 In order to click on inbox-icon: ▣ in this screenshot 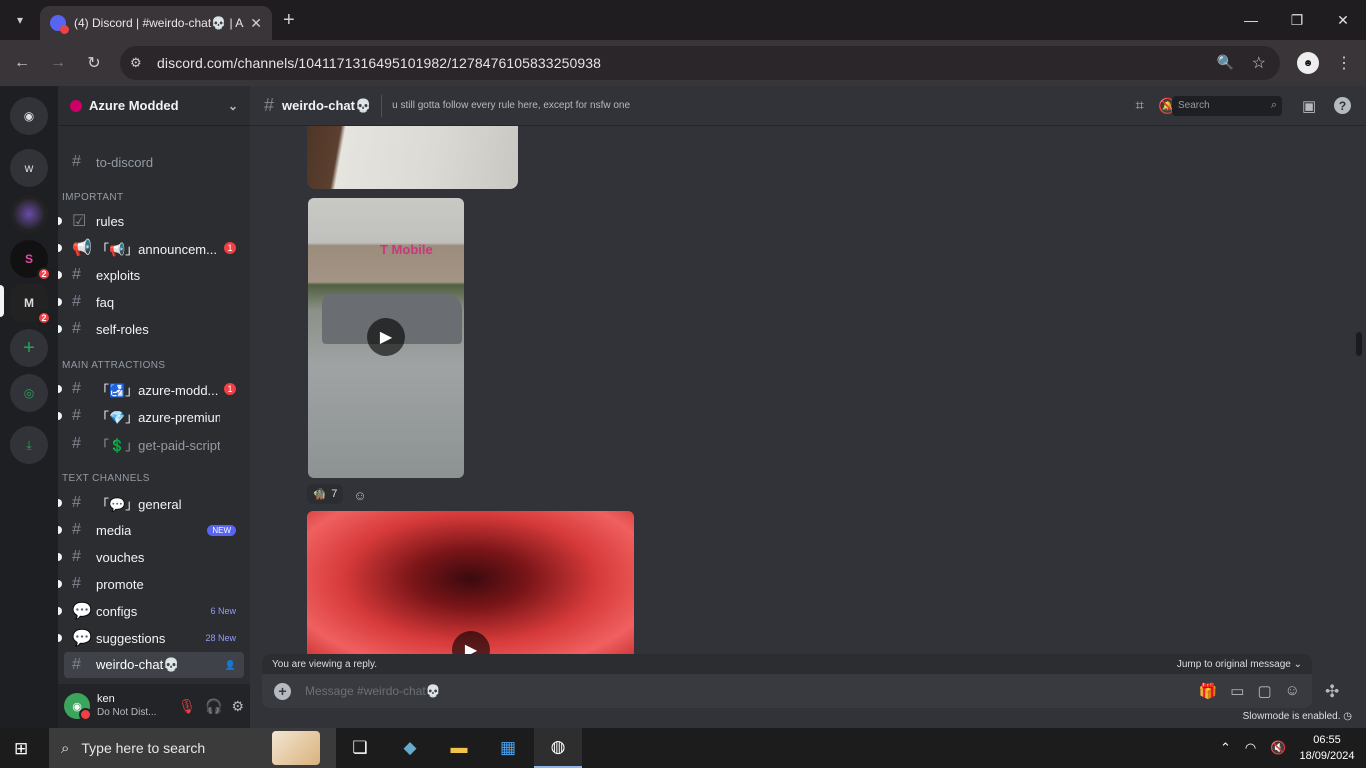, I will do `click(1309, 106)`.